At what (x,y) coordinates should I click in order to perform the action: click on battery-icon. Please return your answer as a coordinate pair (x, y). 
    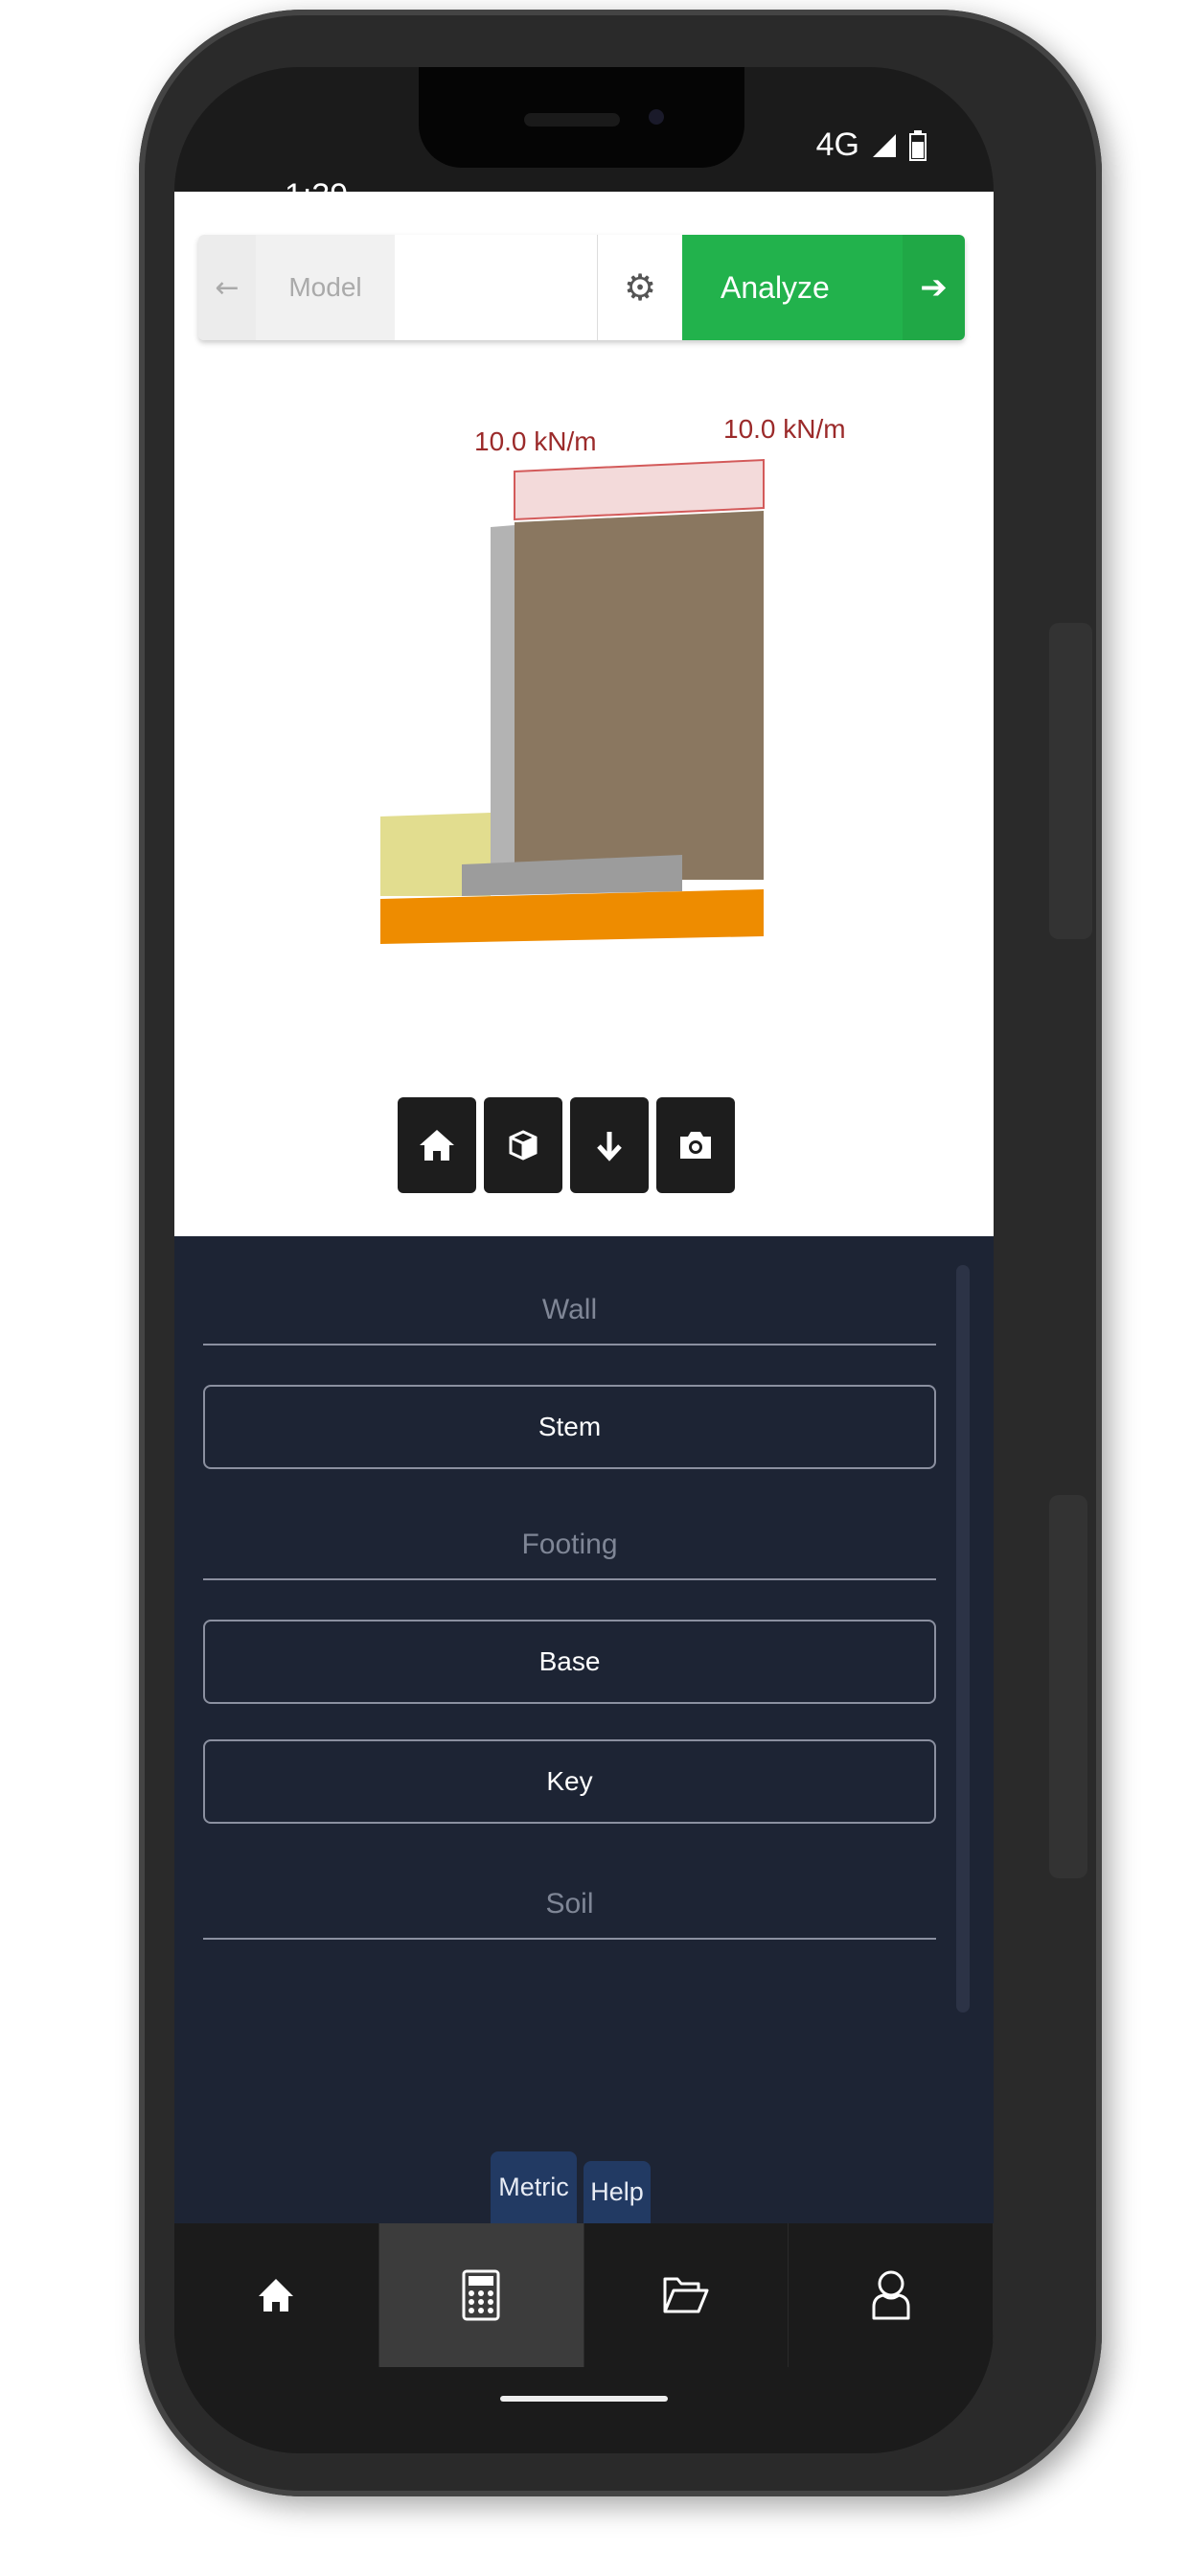
    Looking at the image, I should click on (918, 145).